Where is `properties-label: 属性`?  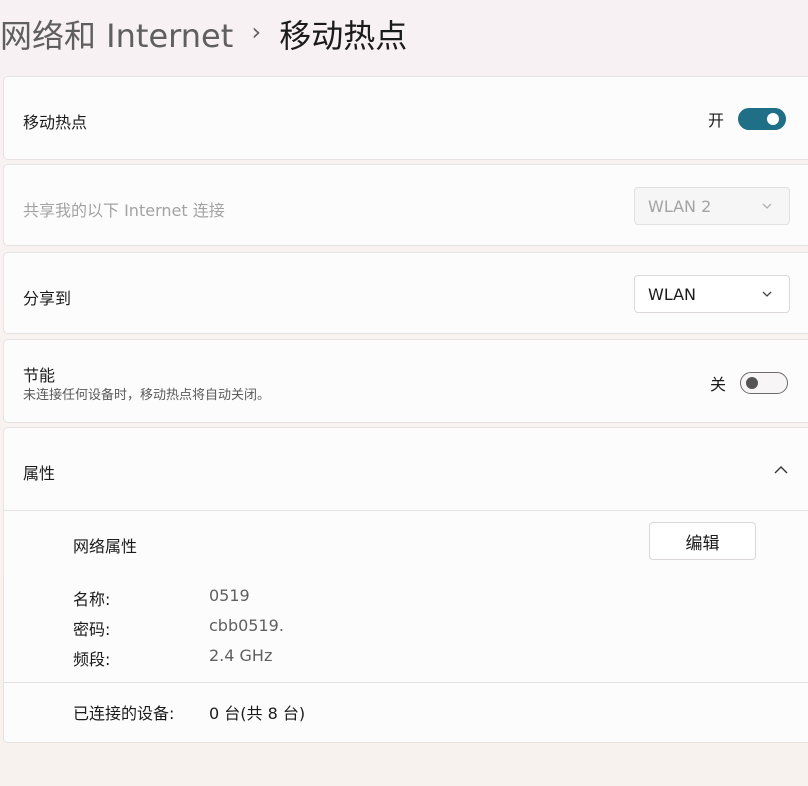 properties-label: 属性 is located at coordinates (39, 473).